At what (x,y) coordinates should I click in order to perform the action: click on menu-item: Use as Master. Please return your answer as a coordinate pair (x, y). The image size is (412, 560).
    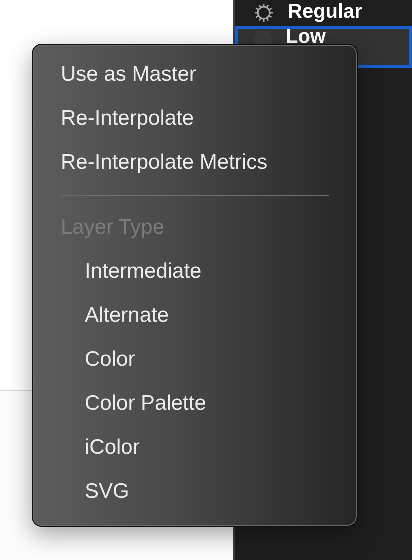
    Looking at the image, I should click on (195, 75).